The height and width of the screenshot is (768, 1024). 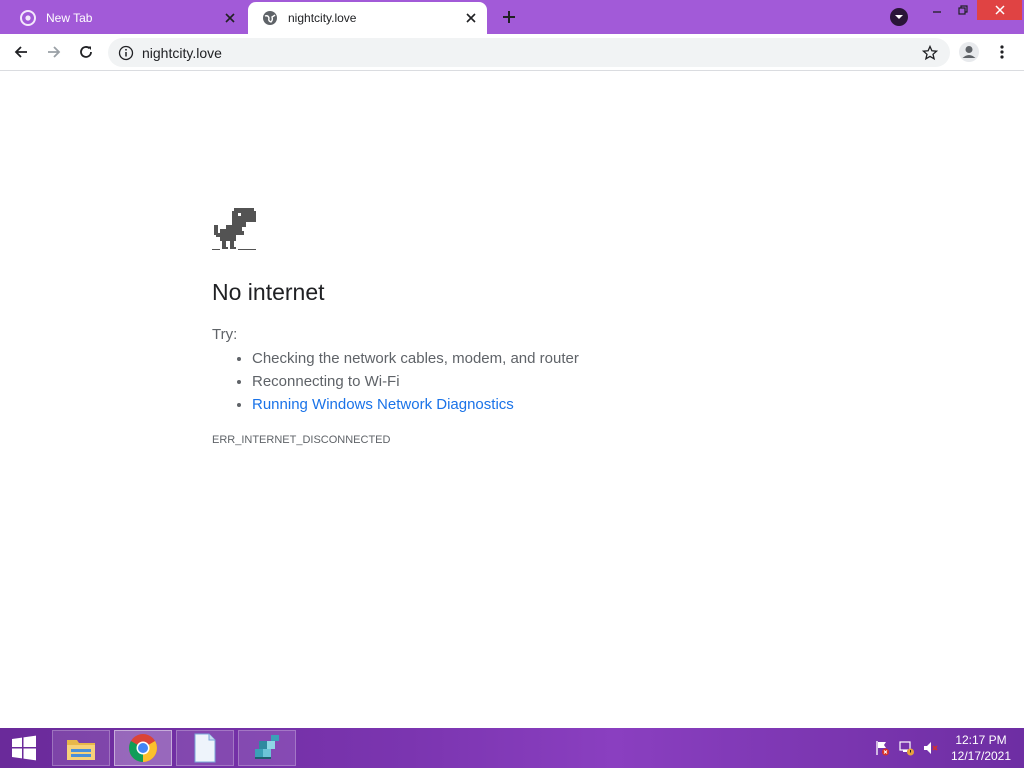 I want to click on tab-search-button, so click(x=899, y=17).